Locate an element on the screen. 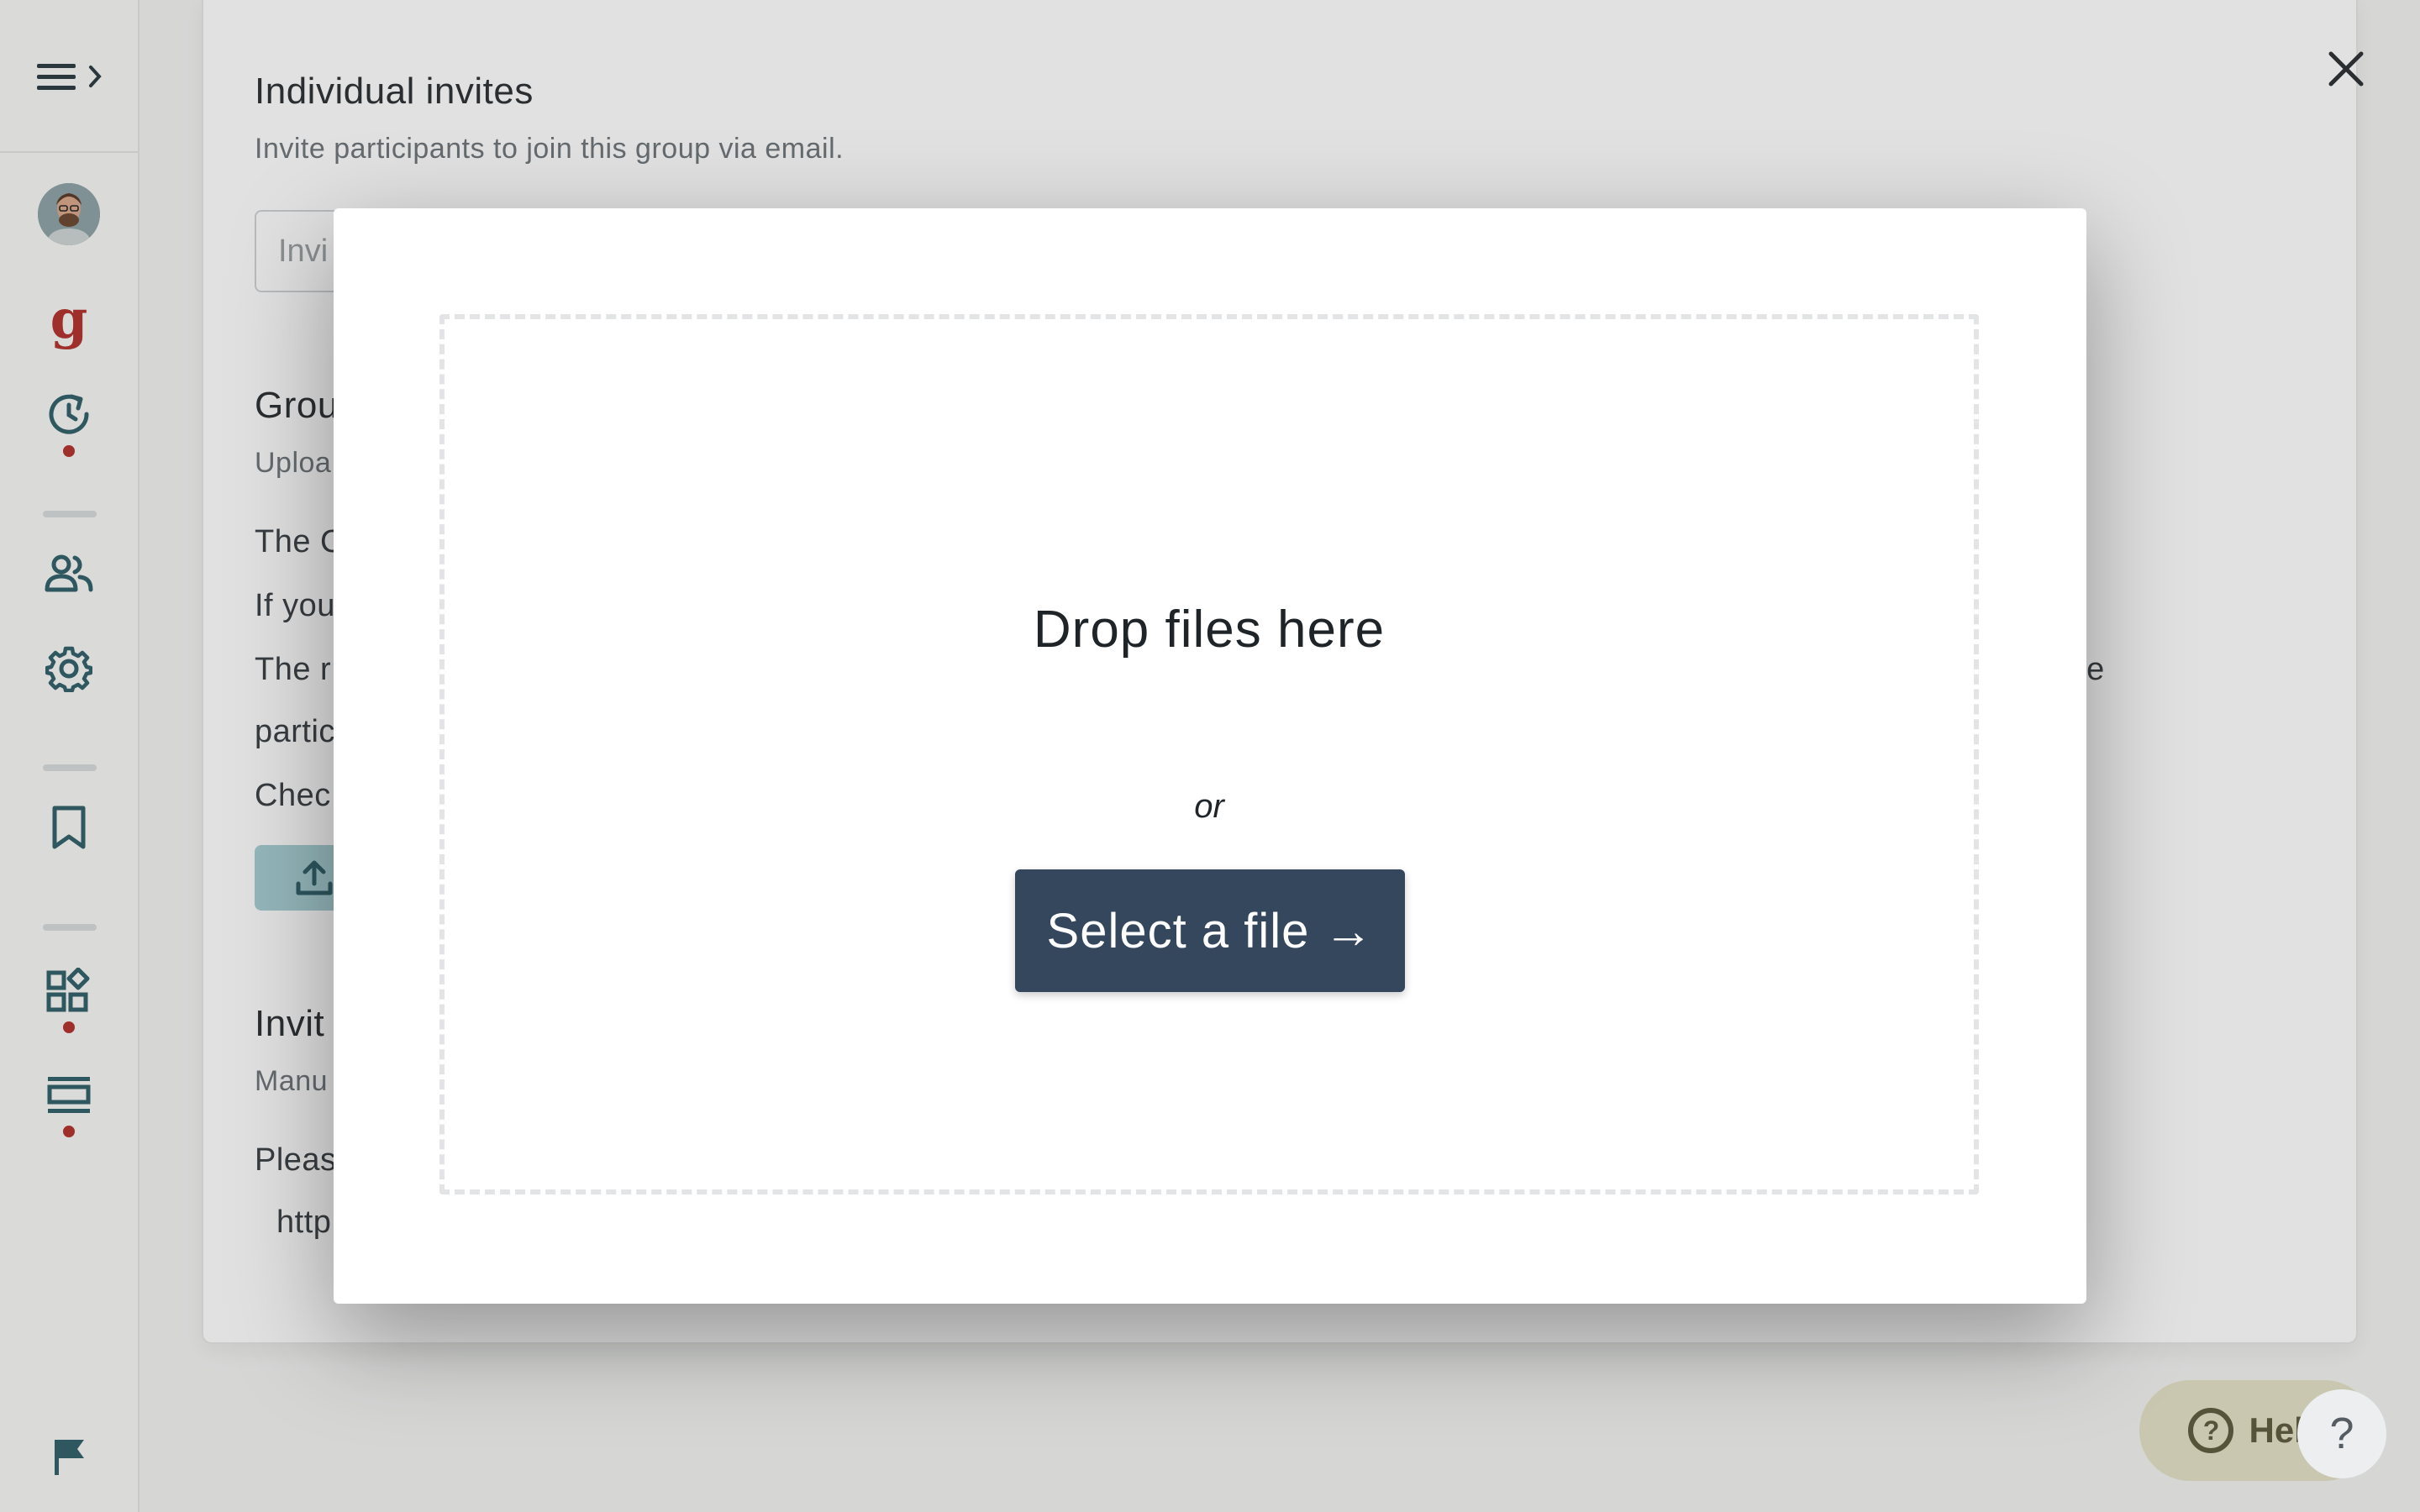 The image size is (2420, 1512). drop-files-heading: Drop files here is located at coordinates (1209, 630).